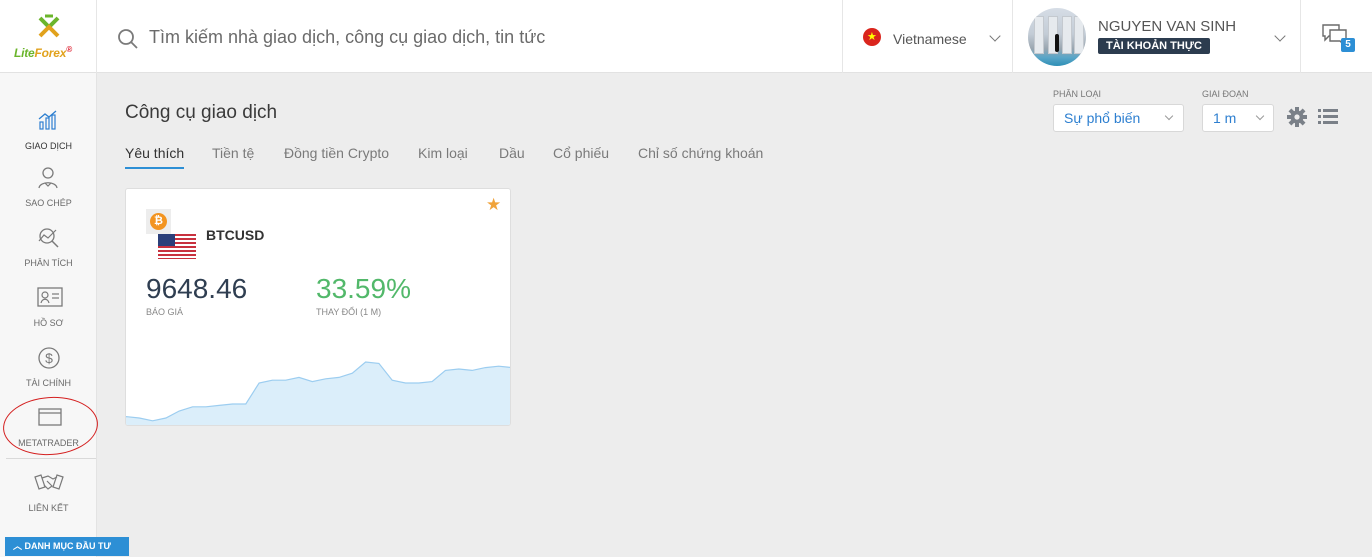 The image size is (1372, 557). Describe the element at coordinates (48, 178) in the screenshot. I see `copy-trader-icon` at that location.